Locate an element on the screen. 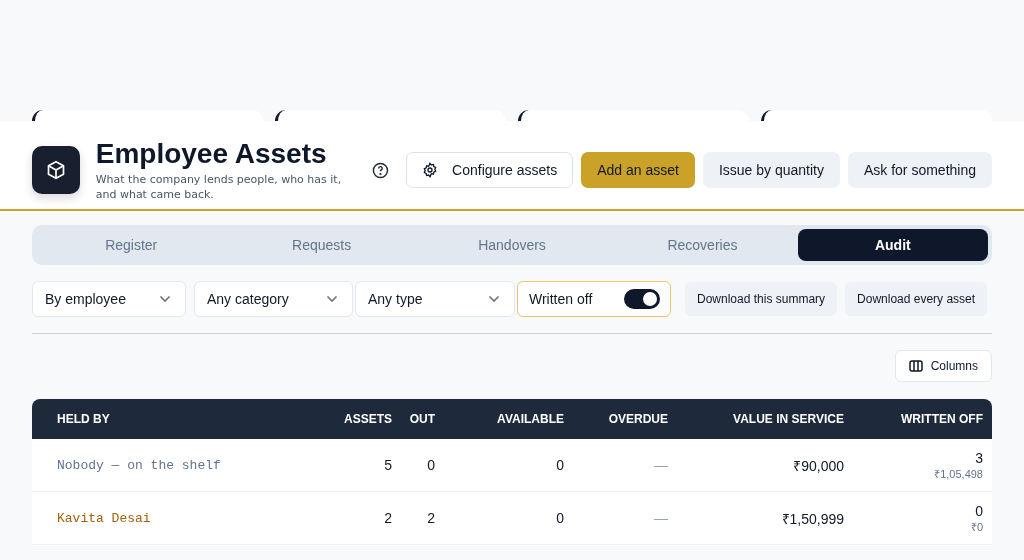 This screenshot has height=560, width=1024. column-header: OVERDUE is located at coordinates (637, 419).